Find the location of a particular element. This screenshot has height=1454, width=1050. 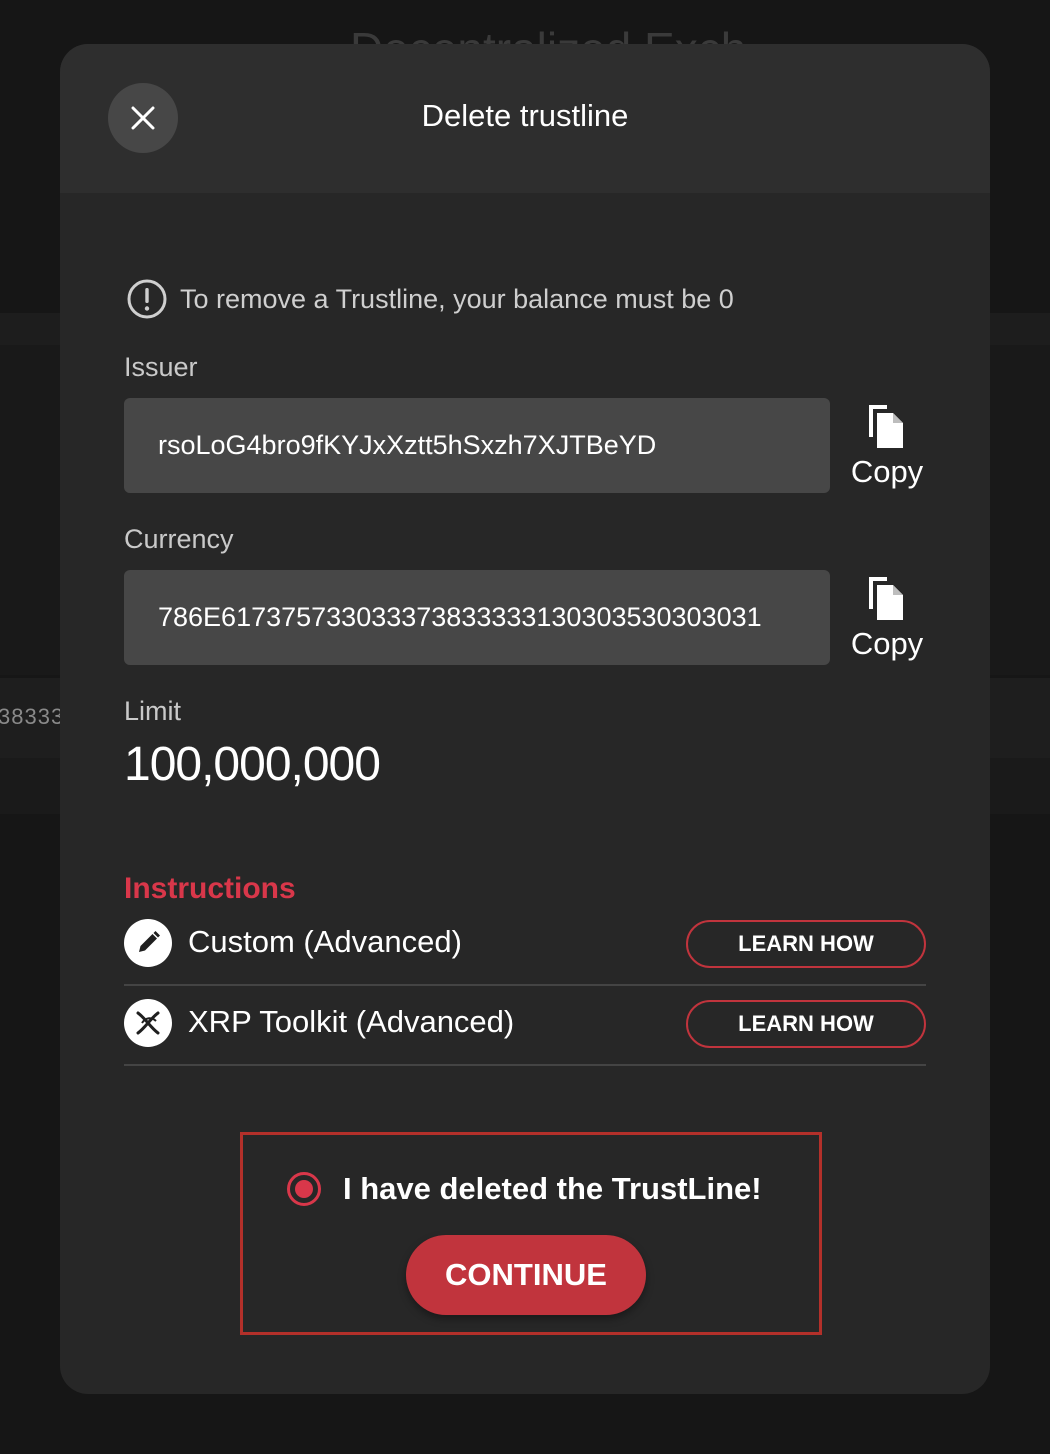

learn-how-xrp-toolkit-button: LEARN HOW is located at coordinates (806, 1024).